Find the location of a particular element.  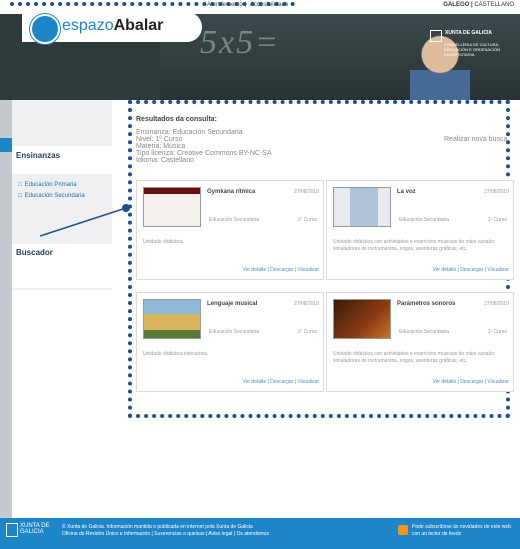

card-title: Parámetros sonoros is located at coordinates (426, 304).